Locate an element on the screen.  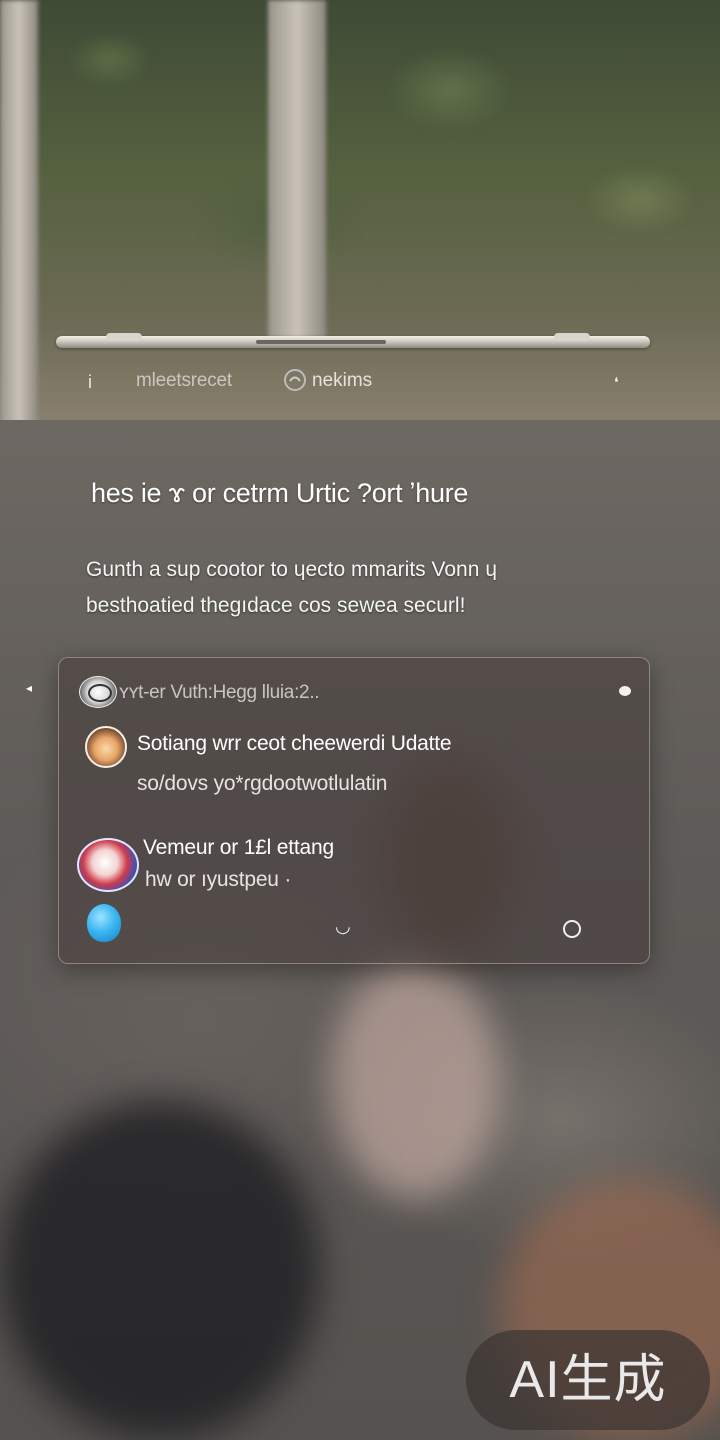
top-bar-nub-right is located at coordinates (572, 337).